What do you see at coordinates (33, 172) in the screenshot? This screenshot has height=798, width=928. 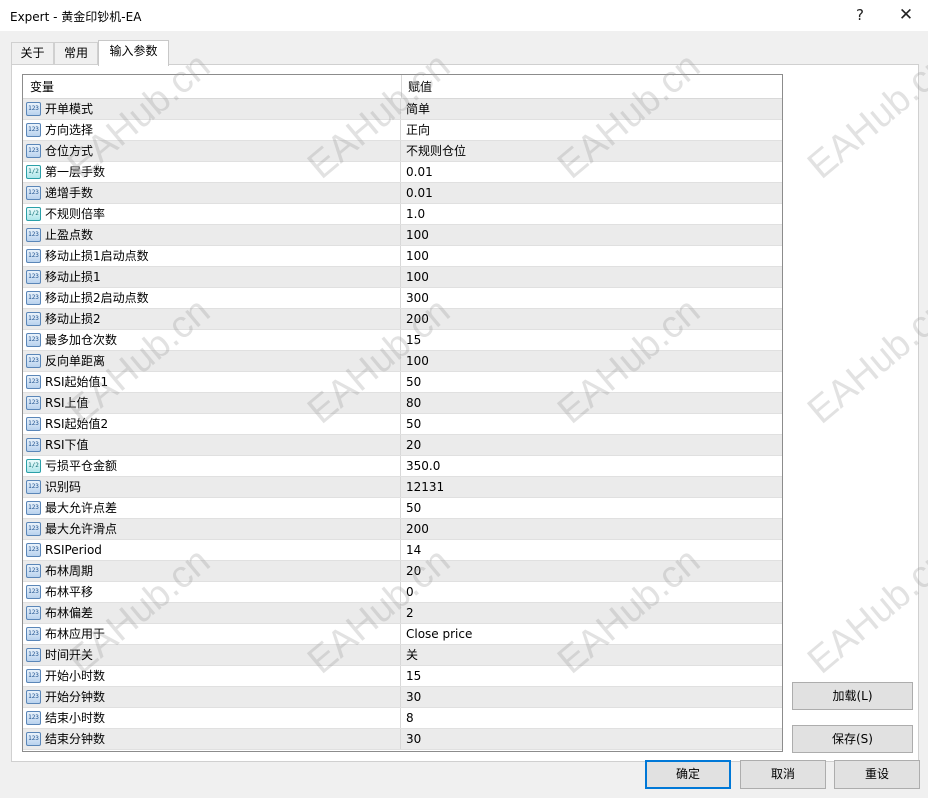 I see `double-icon: 1/2` at bounding box center [33, 172].